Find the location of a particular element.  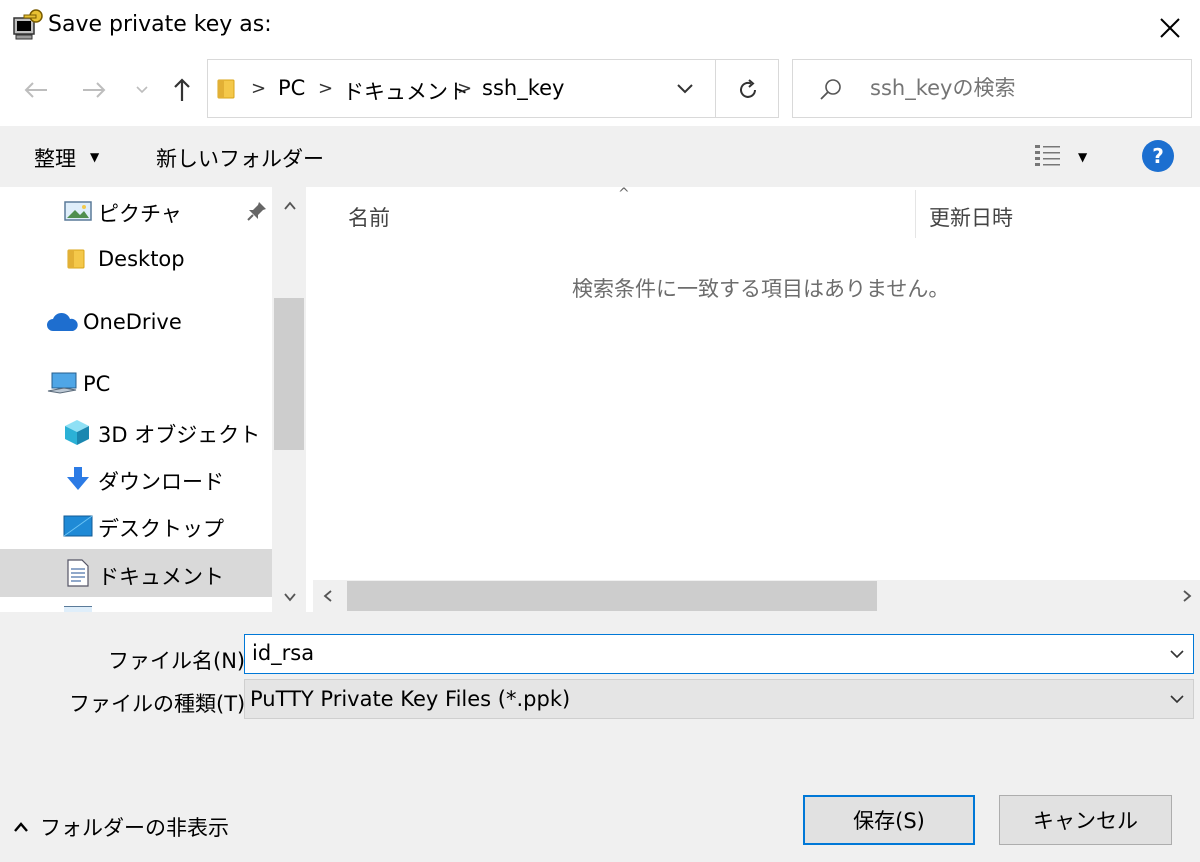

save-button: 保存(S) is located at coordinates (889, 820).